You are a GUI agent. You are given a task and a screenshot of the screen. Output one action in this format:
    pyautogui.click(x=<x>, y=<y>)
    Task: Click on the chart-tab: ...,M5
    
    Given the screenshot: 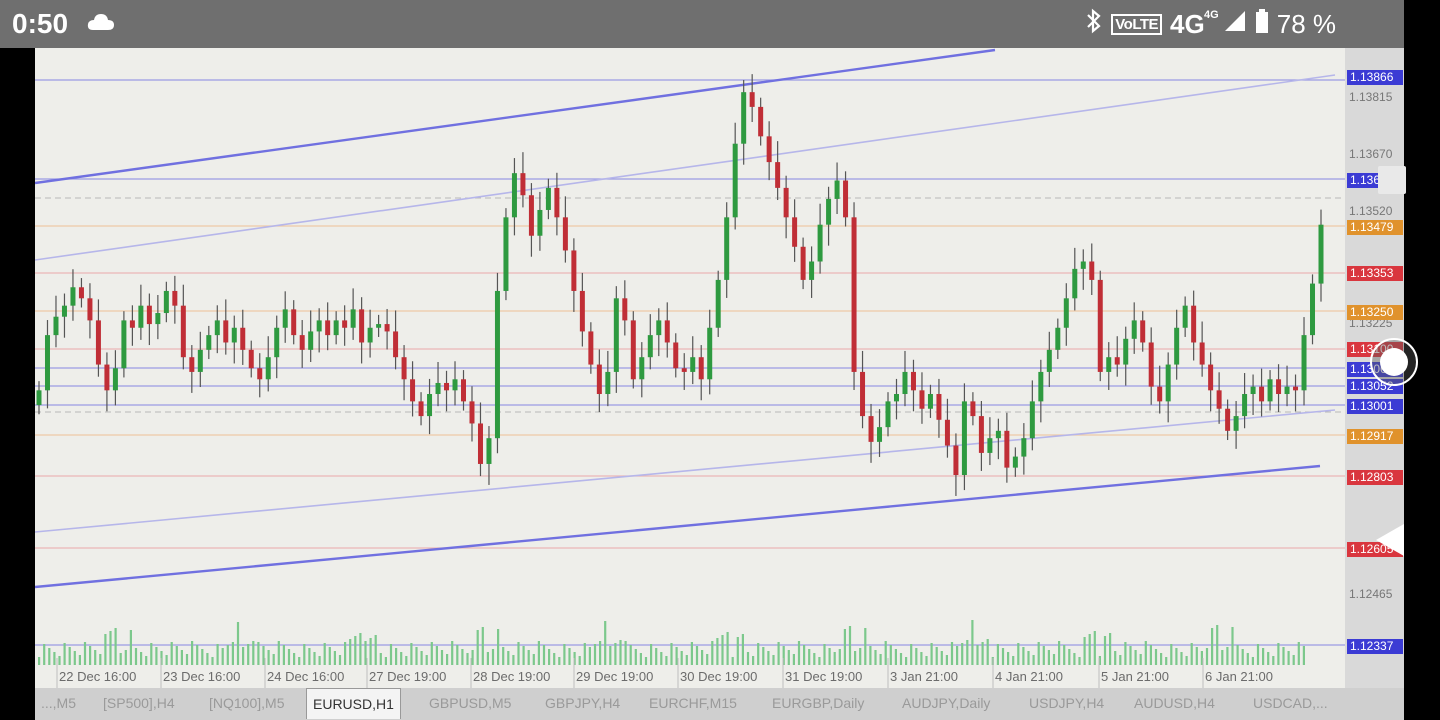 What is the action you would take?
    pyautogui.click(x=58, y=703)
    